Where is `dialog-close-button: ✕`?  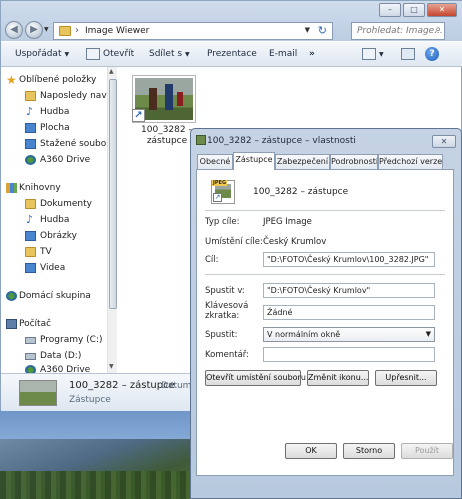 dialog-close-button: ✕ is located at coordinates (444, 141).